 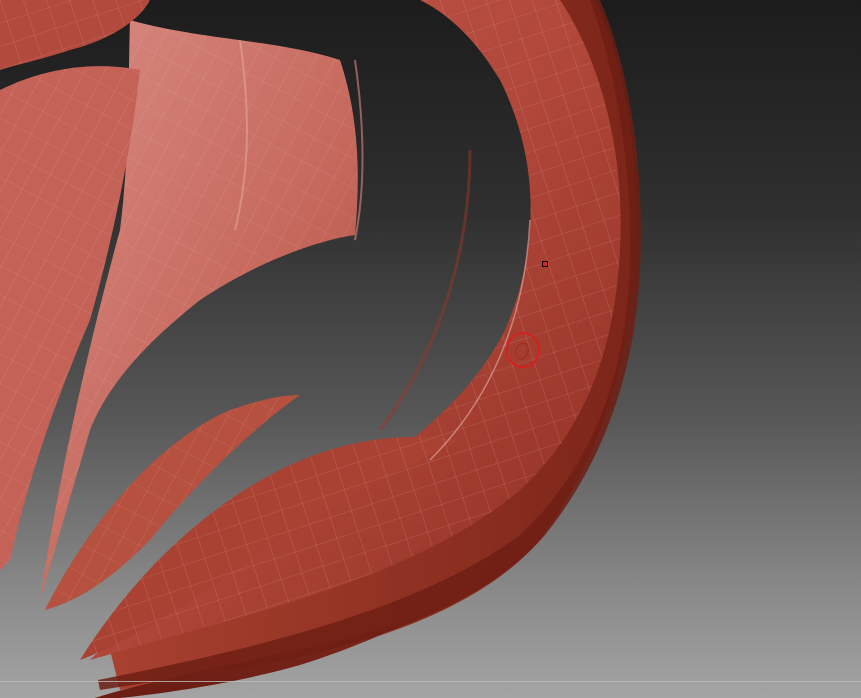 What do you see at coordinates (430, 681) in the screenshot?
I see `floor-grid-line` at bounding box center [430, 681].